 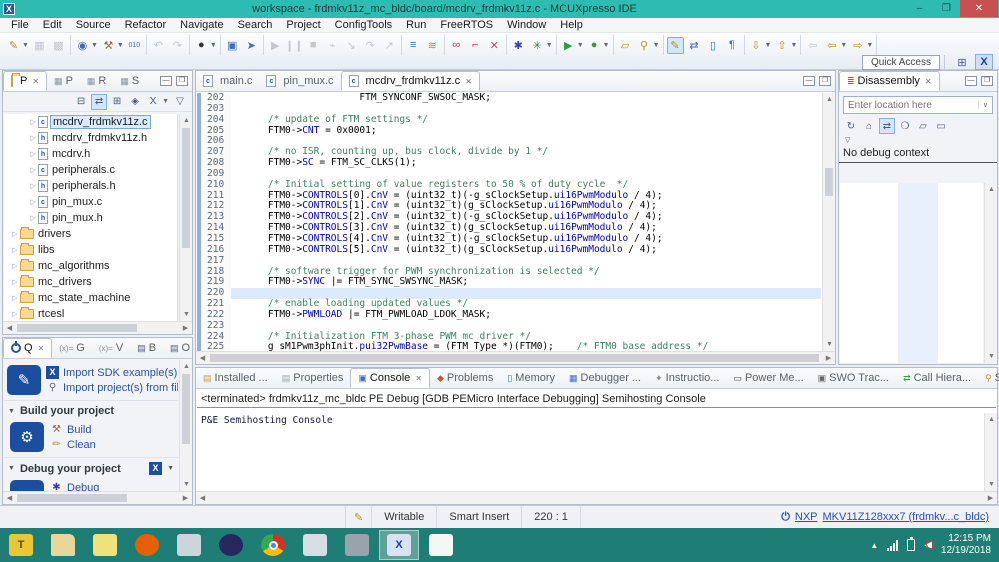 What do you see at coordinates (351, 45) in the screenshot?
I see `step-into-icon: ↘` at bounding box center [351, 45].